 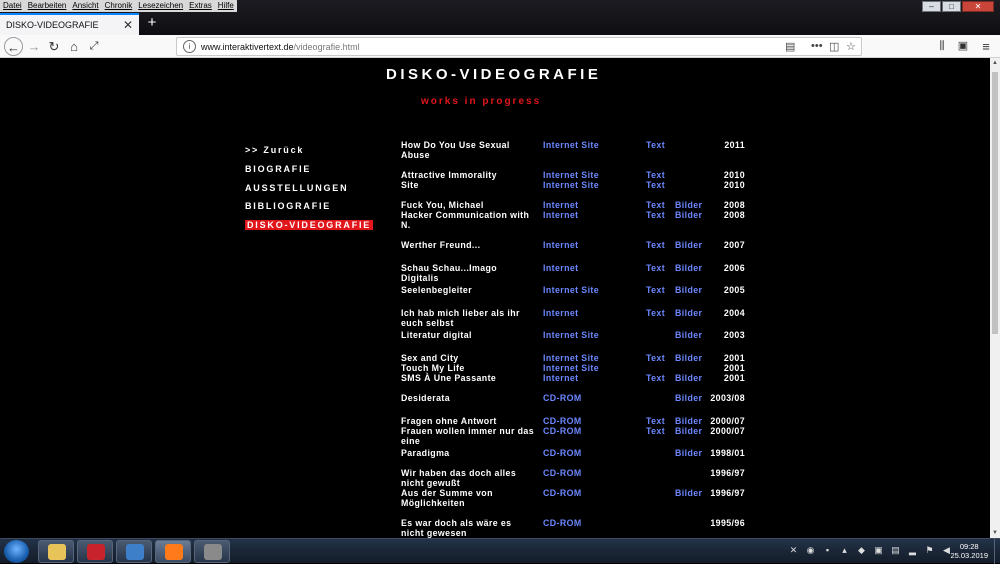 What do you see at coordinates (810, 550) in the screenshot?
I see `tray-app-icon: ◉` at bounding box center [810, 550].